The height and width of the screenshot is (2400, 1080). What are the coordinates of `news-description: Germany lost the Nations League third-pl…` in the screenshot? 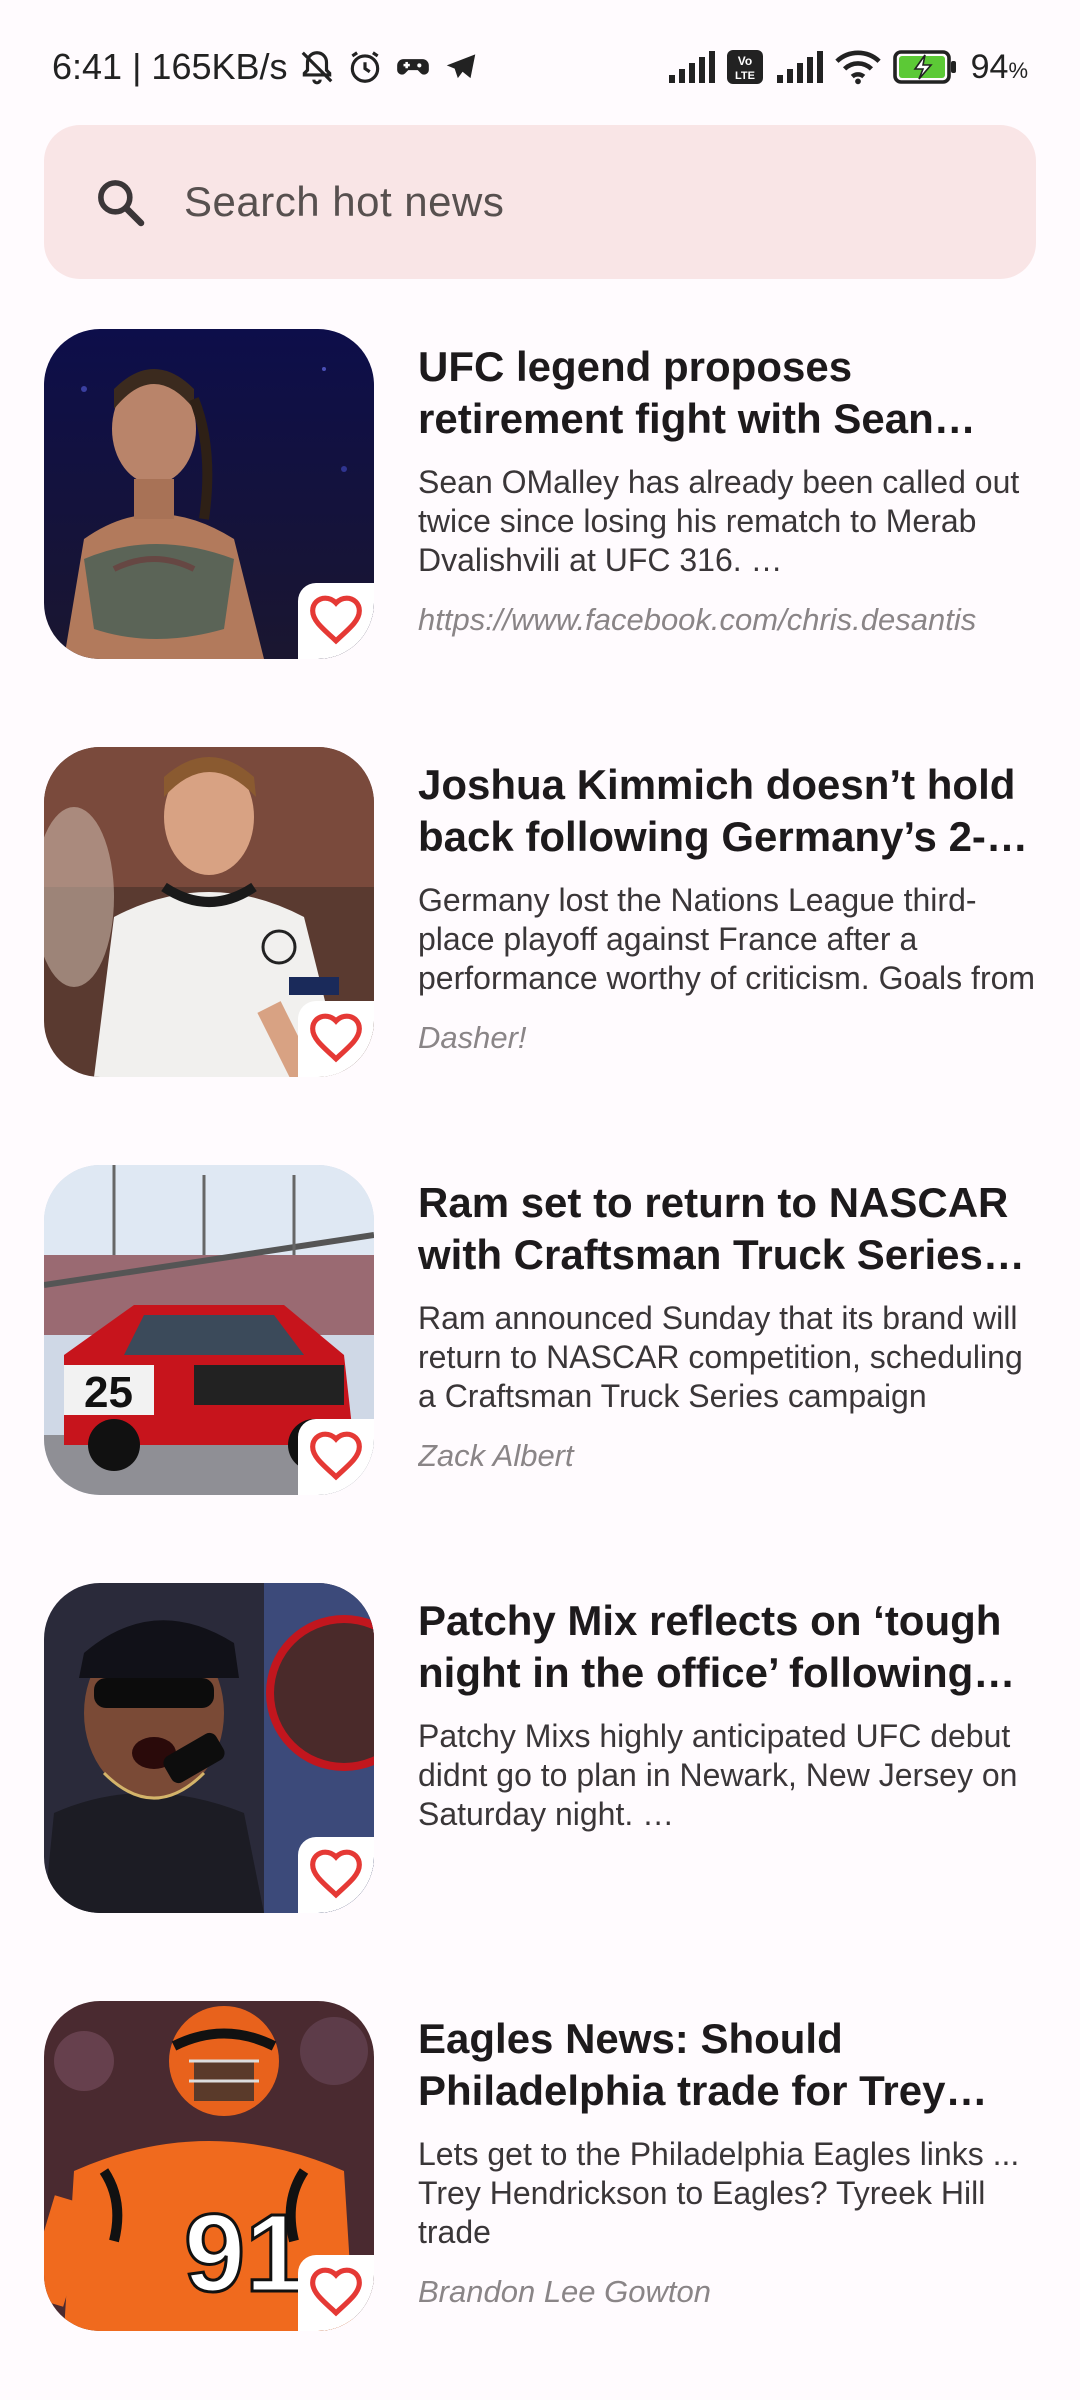 It's located at (727, 939).